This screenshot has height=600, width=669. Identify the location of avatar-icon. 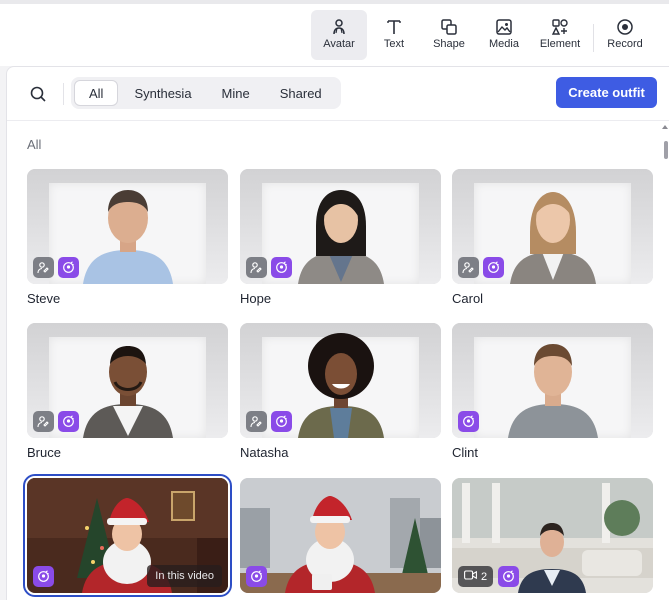
(339, 27).